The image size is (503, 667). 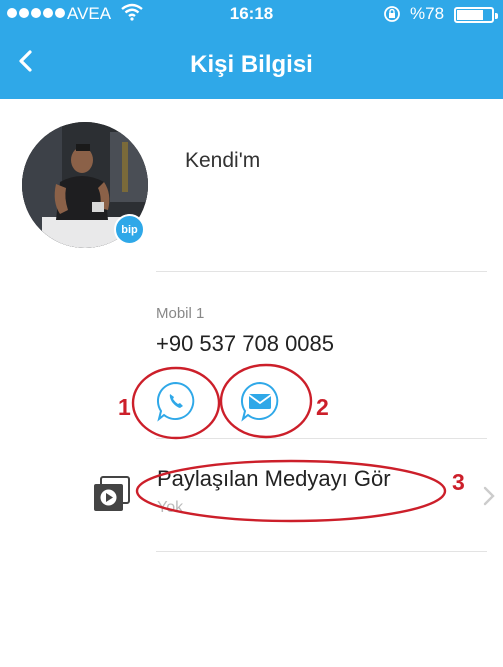 I want to click on page-title: Kişi Bilgisi, so click(x=251, y=64).